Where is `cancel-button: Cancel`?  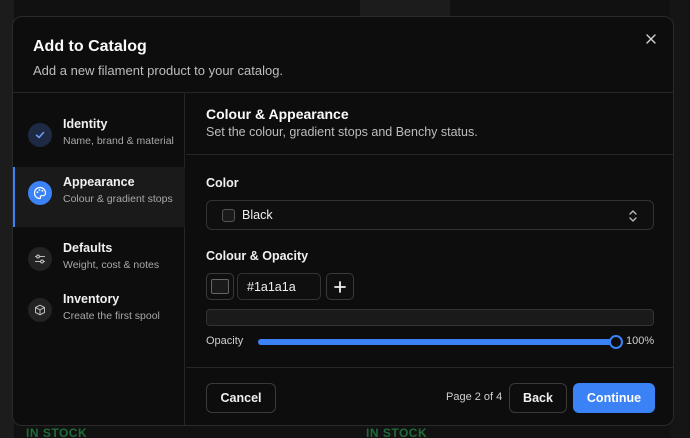
cancel-button: Cancel is located at coordinates (241, 398).